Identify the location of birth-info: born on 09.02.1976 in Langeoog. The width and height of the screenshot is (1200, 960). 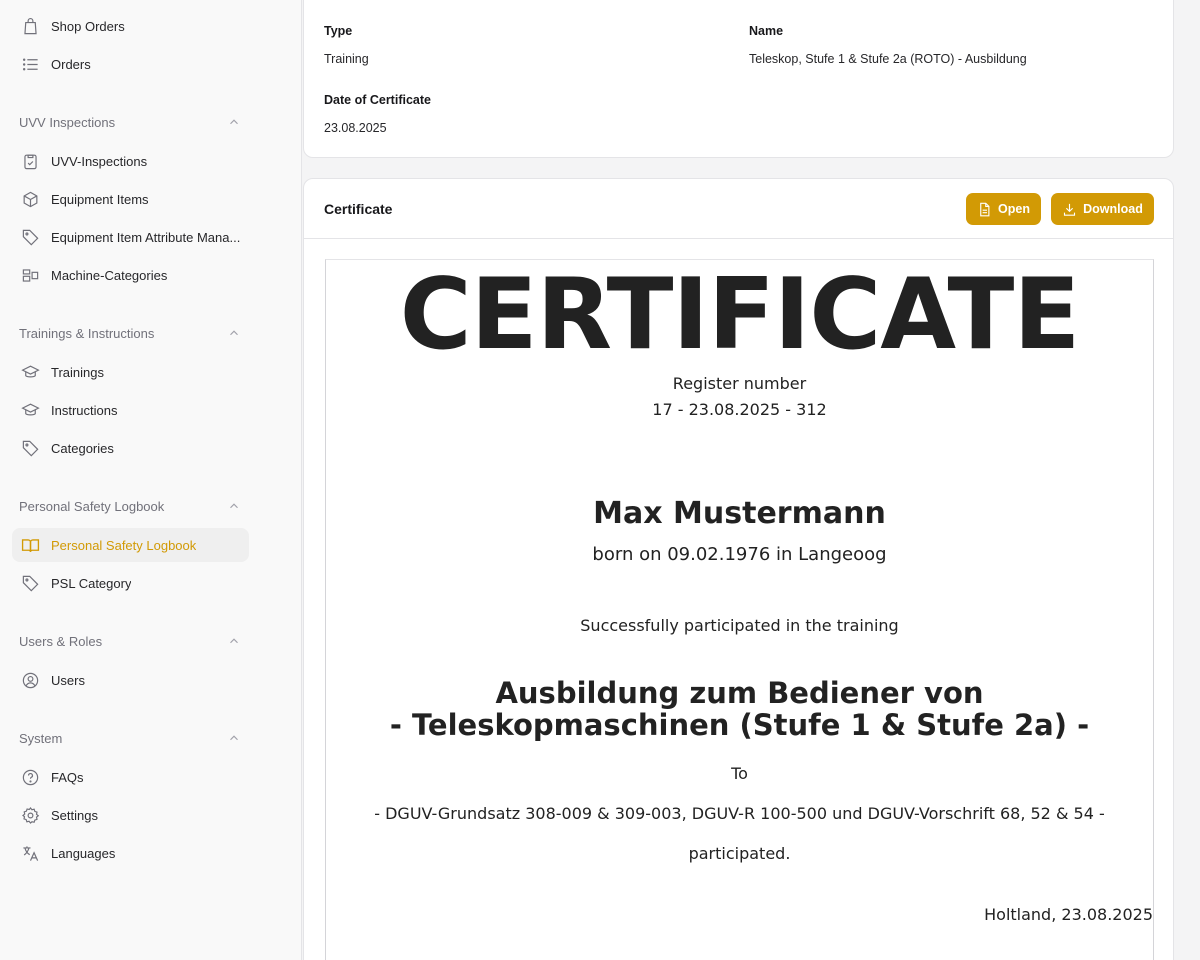
(739, 554).